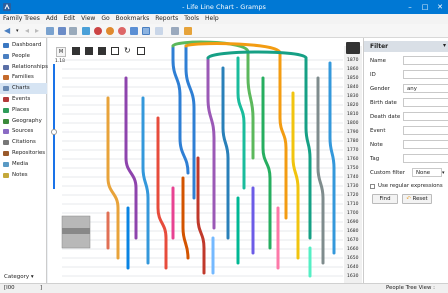 The image size is (448, 293). Describe the element at coordinates (6, 132) in the screenshot. I see `sources-icon` at that location.